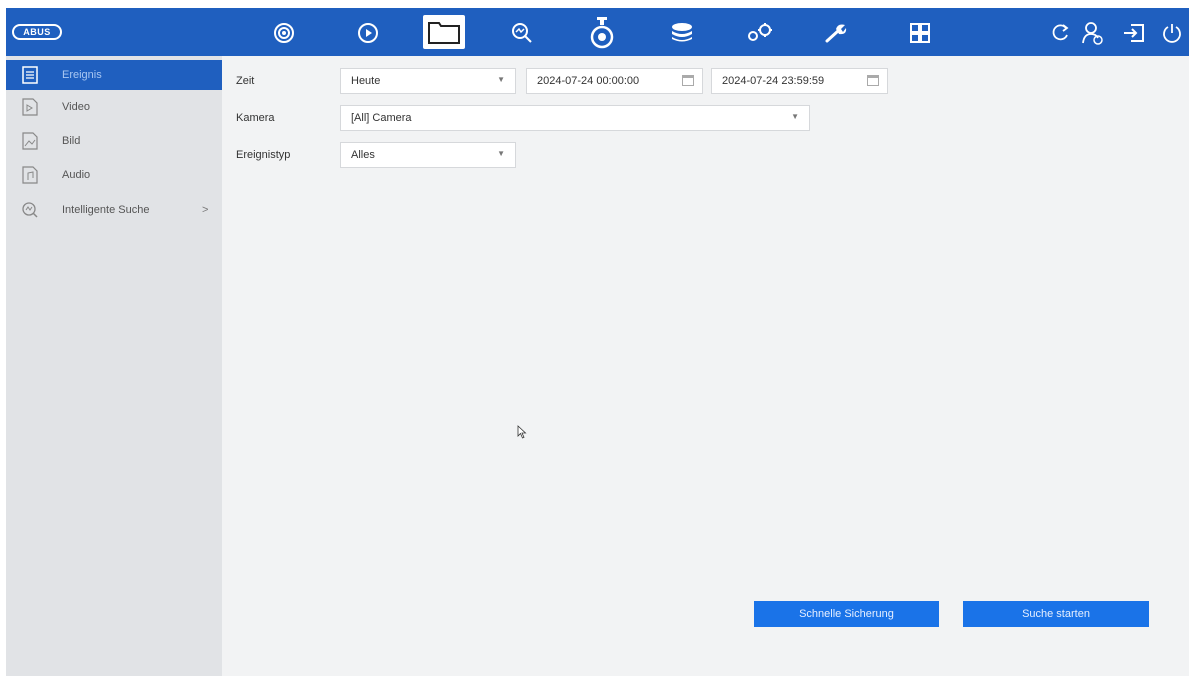 The width and height of the screenshot is (1193, 676). Describe the element at coordinates (76, 175) in the screenshot. I see `sidebar-item-label: Audio` at that location.